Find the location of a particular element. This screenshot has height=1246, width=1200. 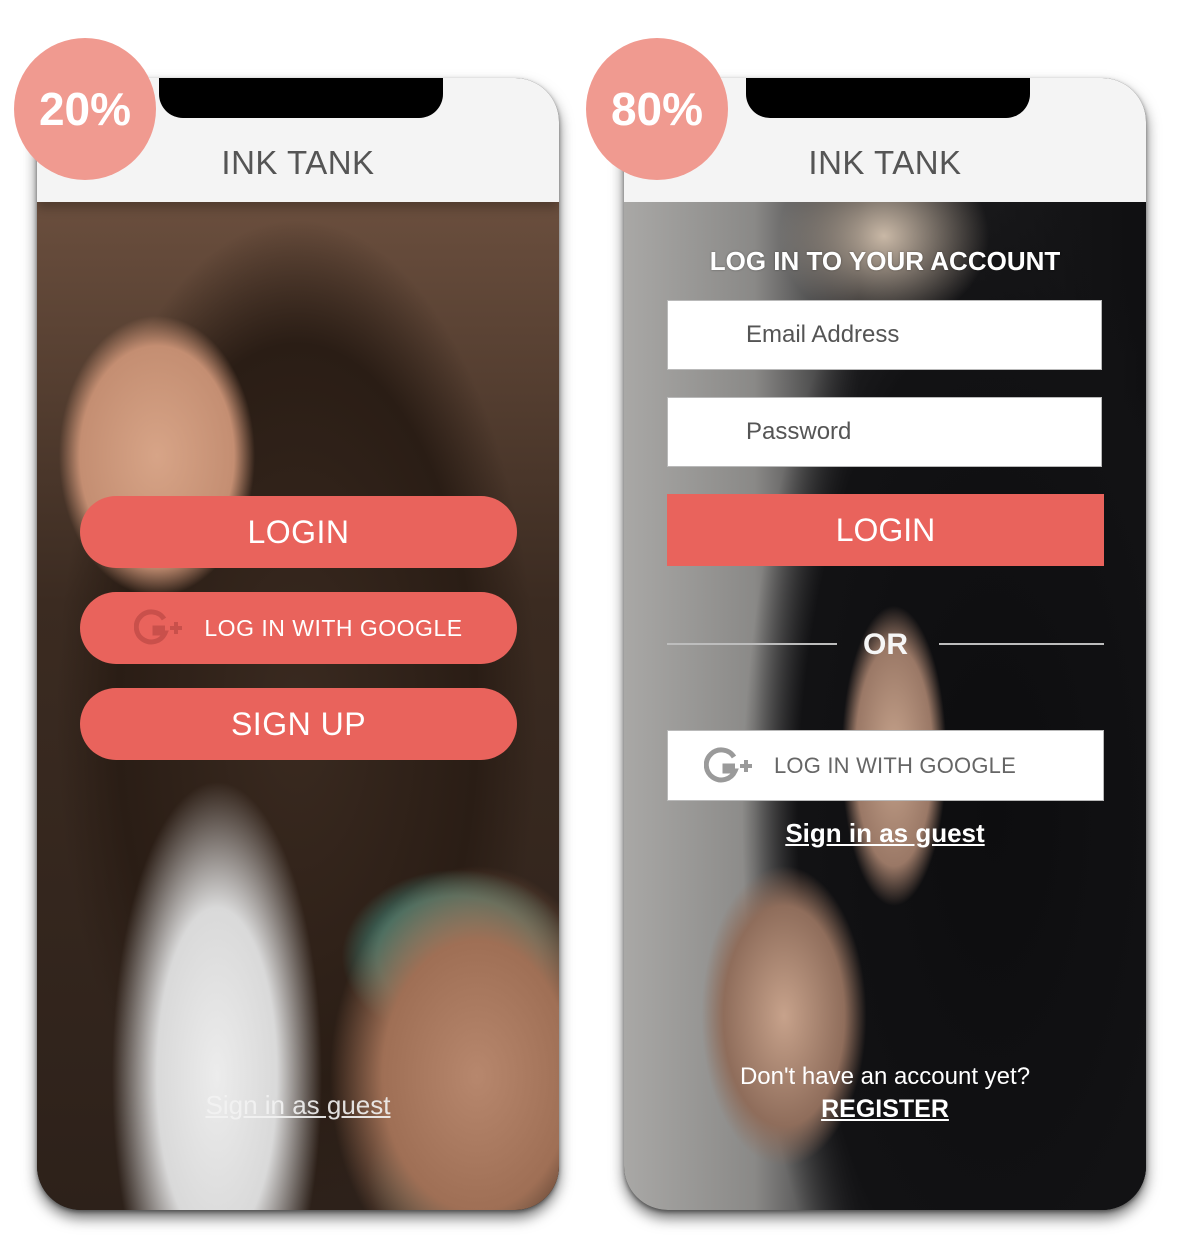

percent-badge: 80% is located at coordinates (657, 109).